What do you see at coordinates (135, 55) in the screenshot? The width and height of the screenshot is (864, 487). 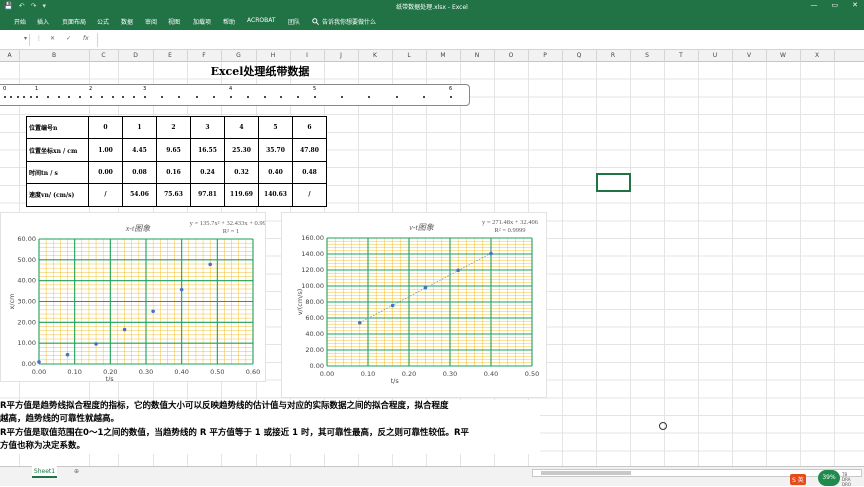 I see `column-header-d: D` at bounding box center [135, 55].